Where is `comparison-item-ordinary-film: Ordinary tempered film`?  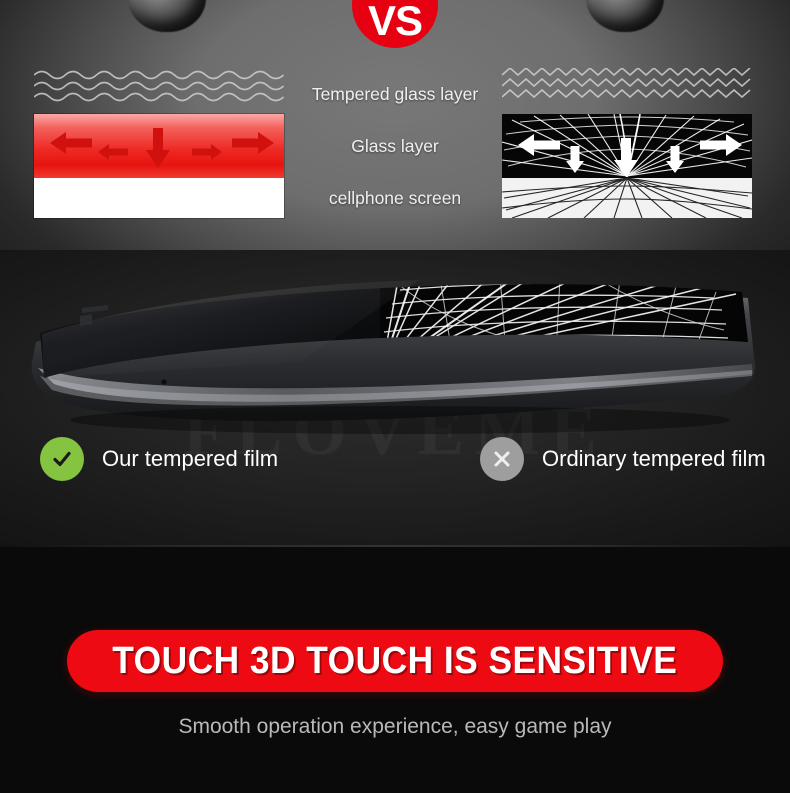 comparison-item-ordinary-film: Ordinary tempered film is located at coordinates (623, 459).